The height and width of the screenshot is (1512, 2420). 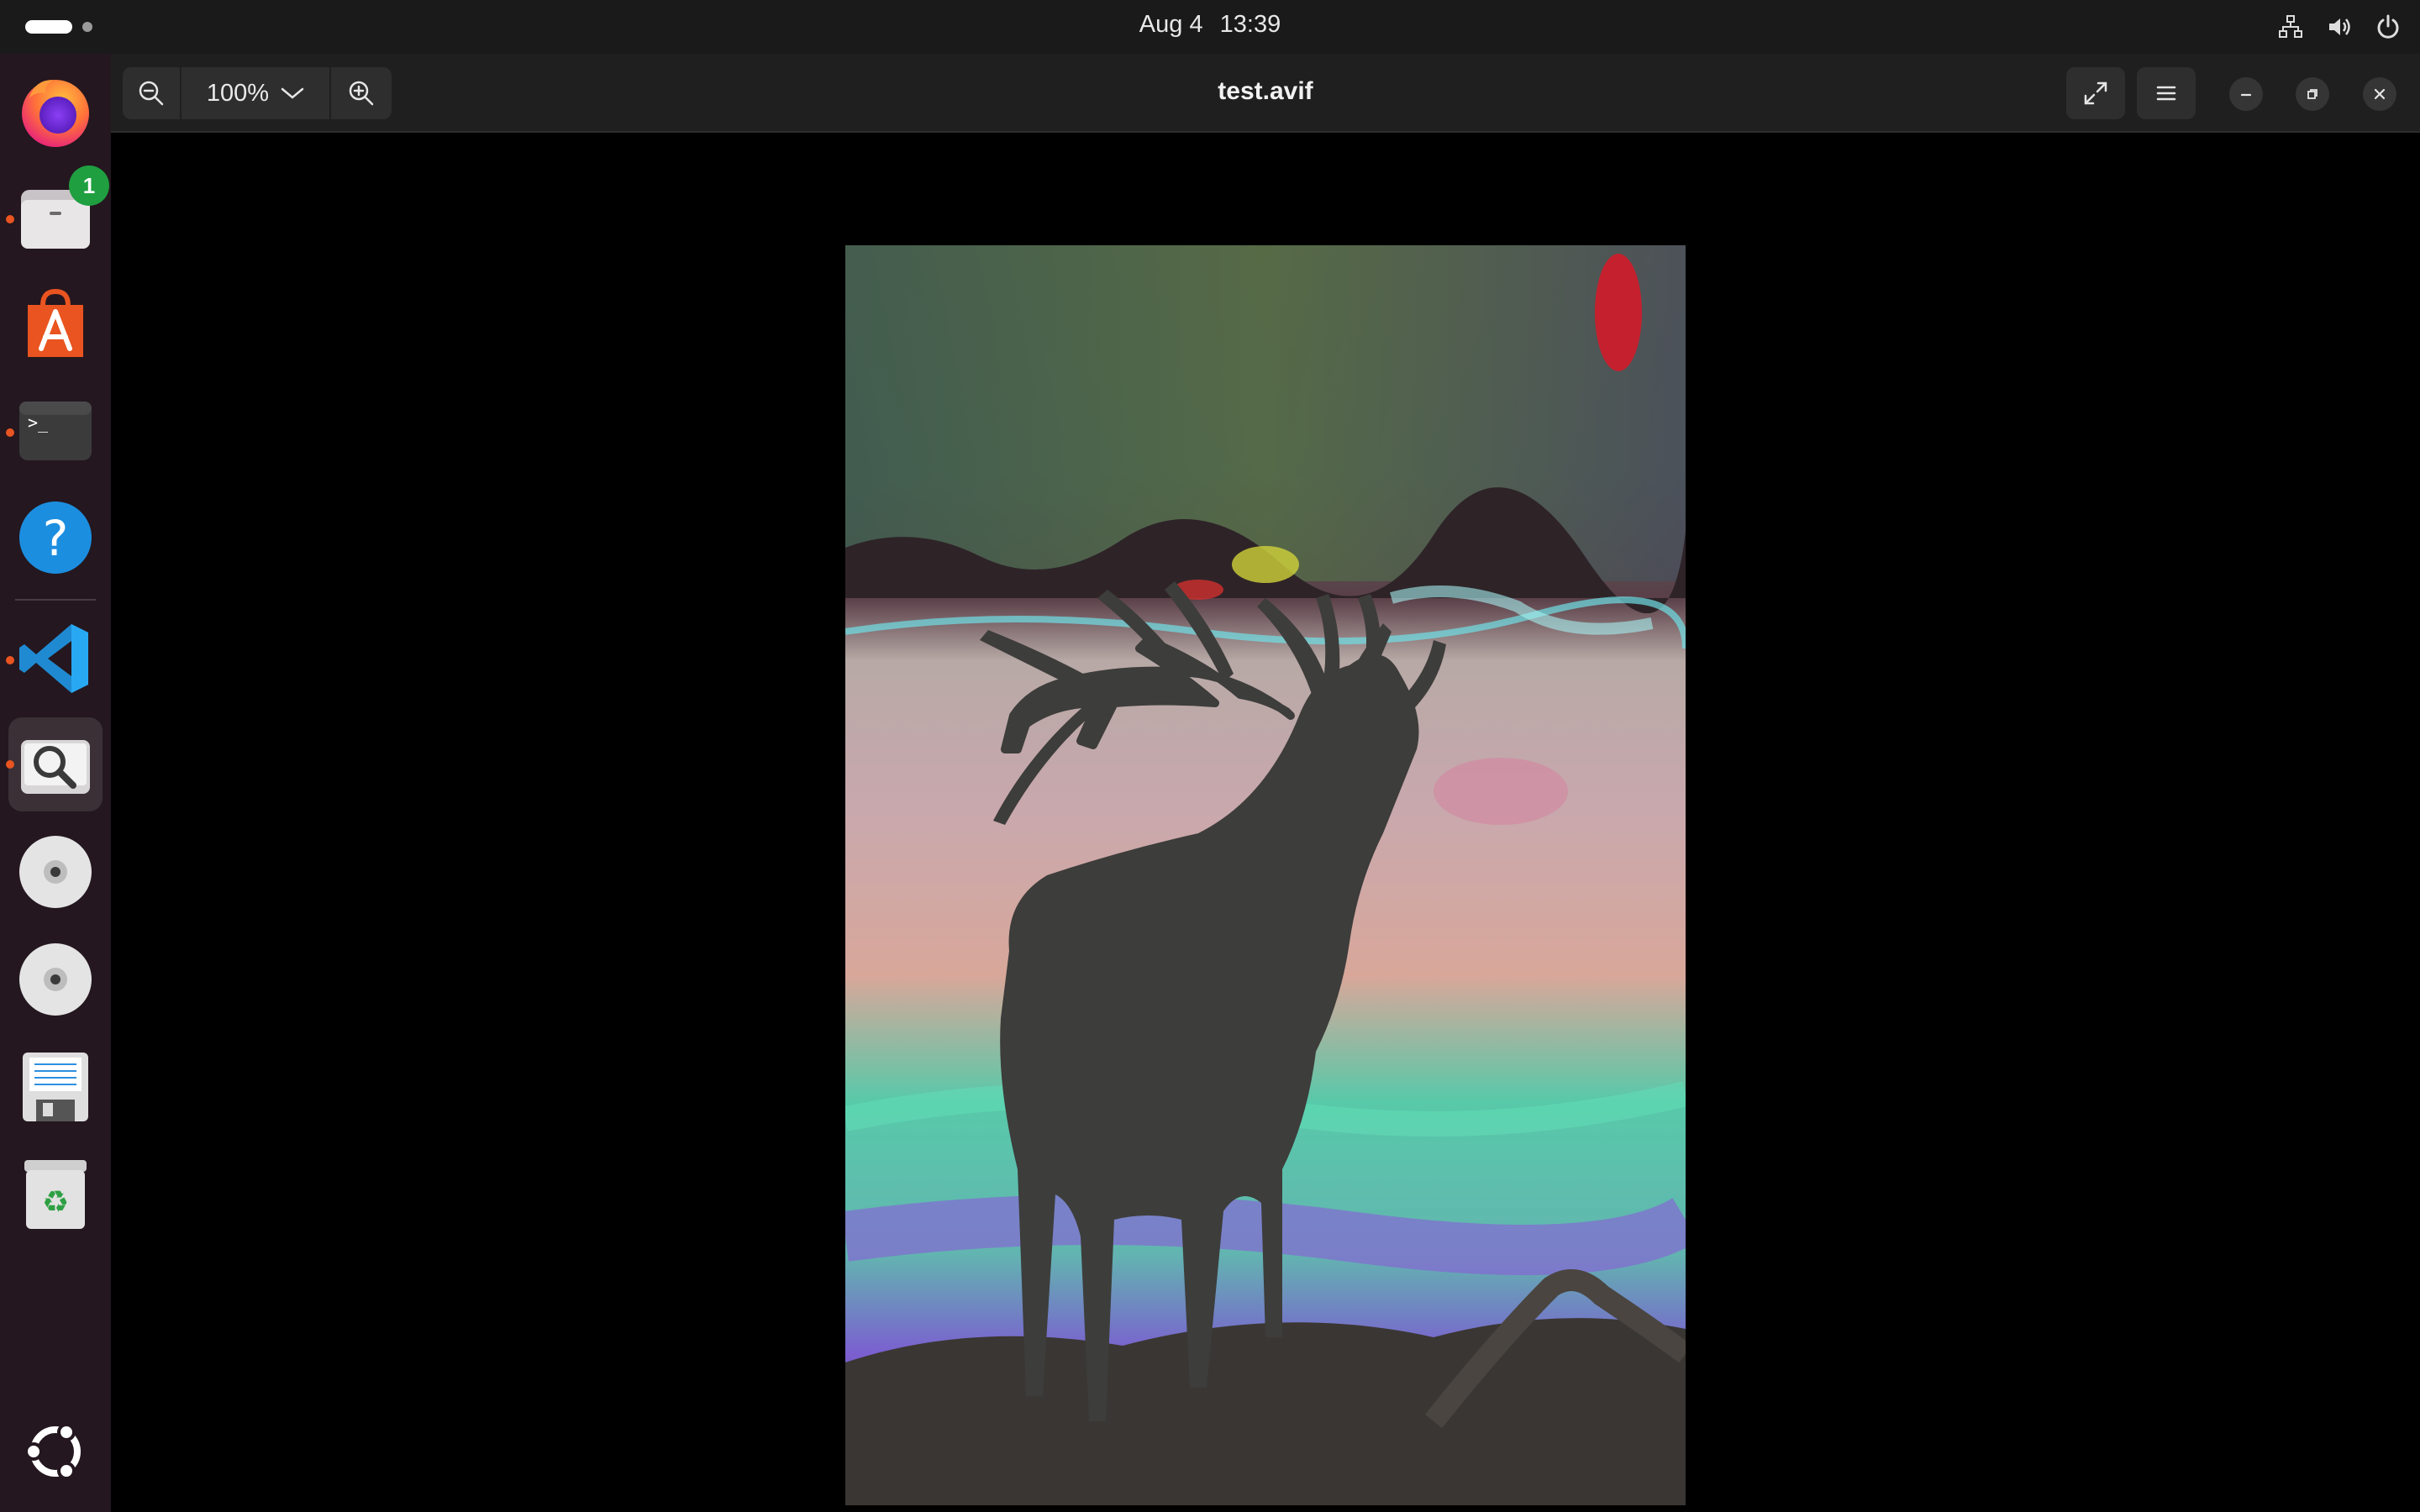 I want to click on volume-icon, so click(x=2339, y=27).